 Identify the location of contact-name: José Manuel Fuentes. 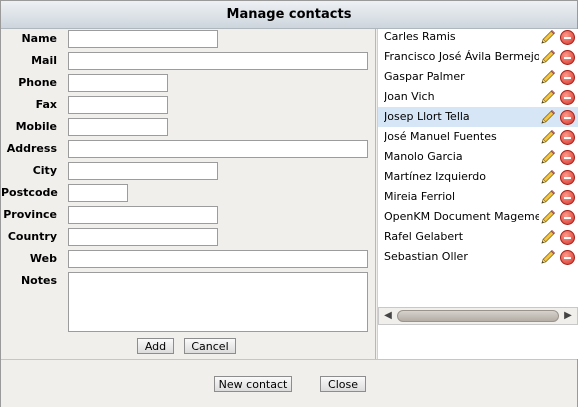
(461, 137).